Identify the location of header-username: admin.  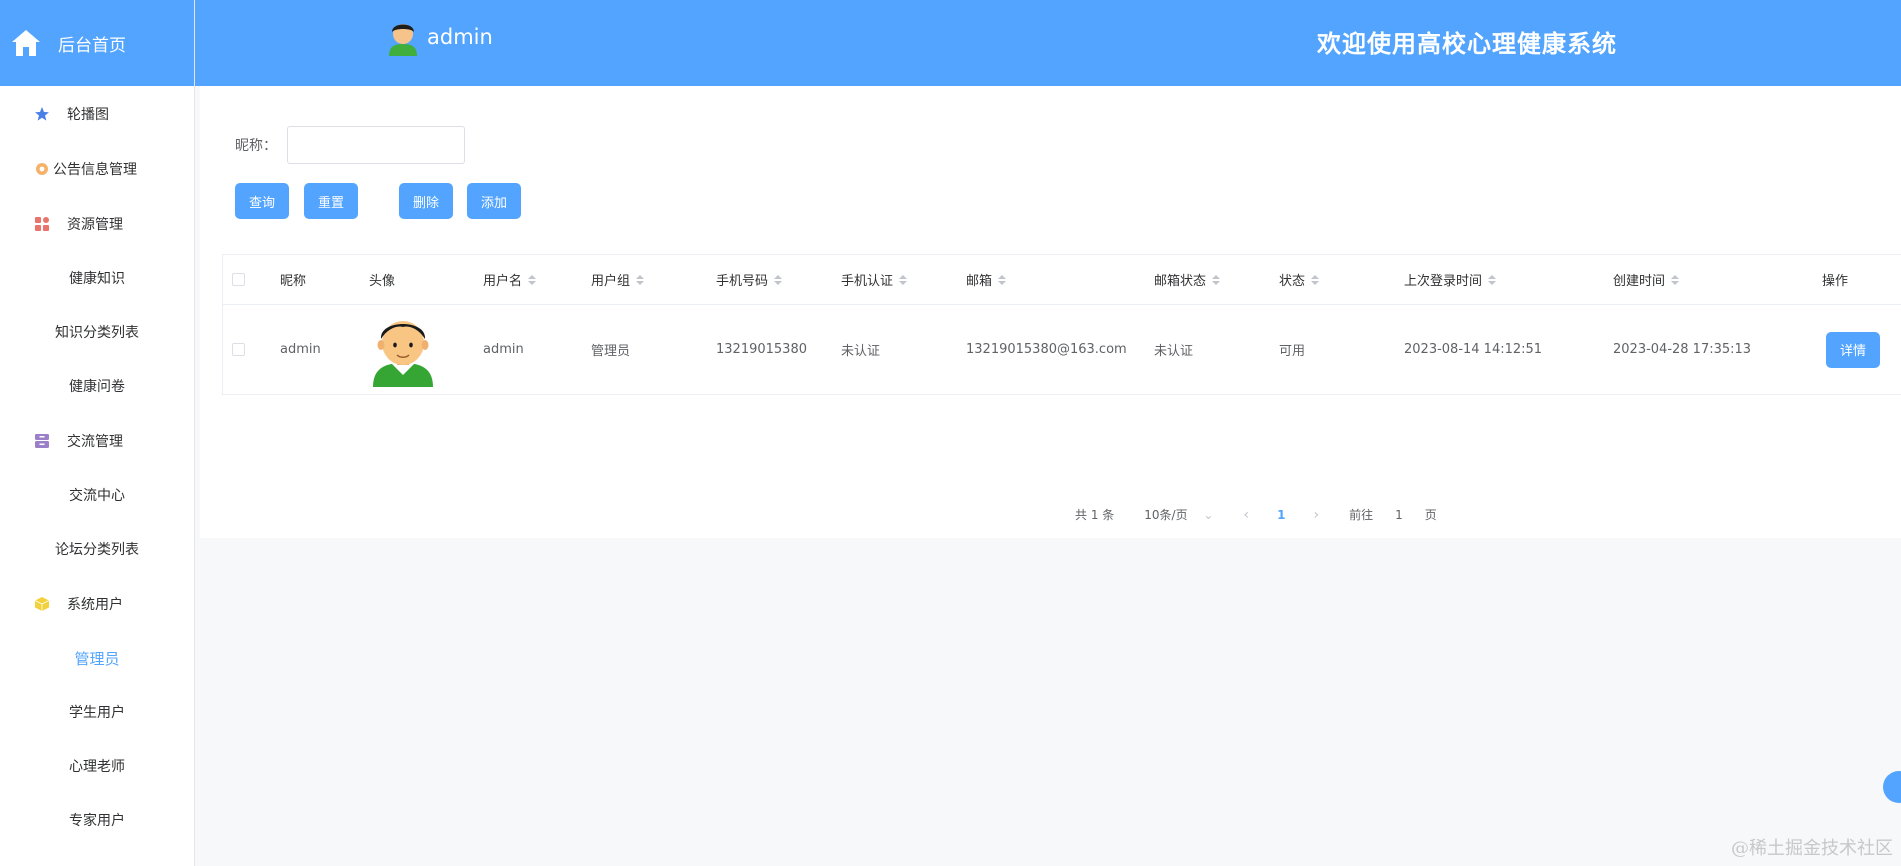
(460, 37).